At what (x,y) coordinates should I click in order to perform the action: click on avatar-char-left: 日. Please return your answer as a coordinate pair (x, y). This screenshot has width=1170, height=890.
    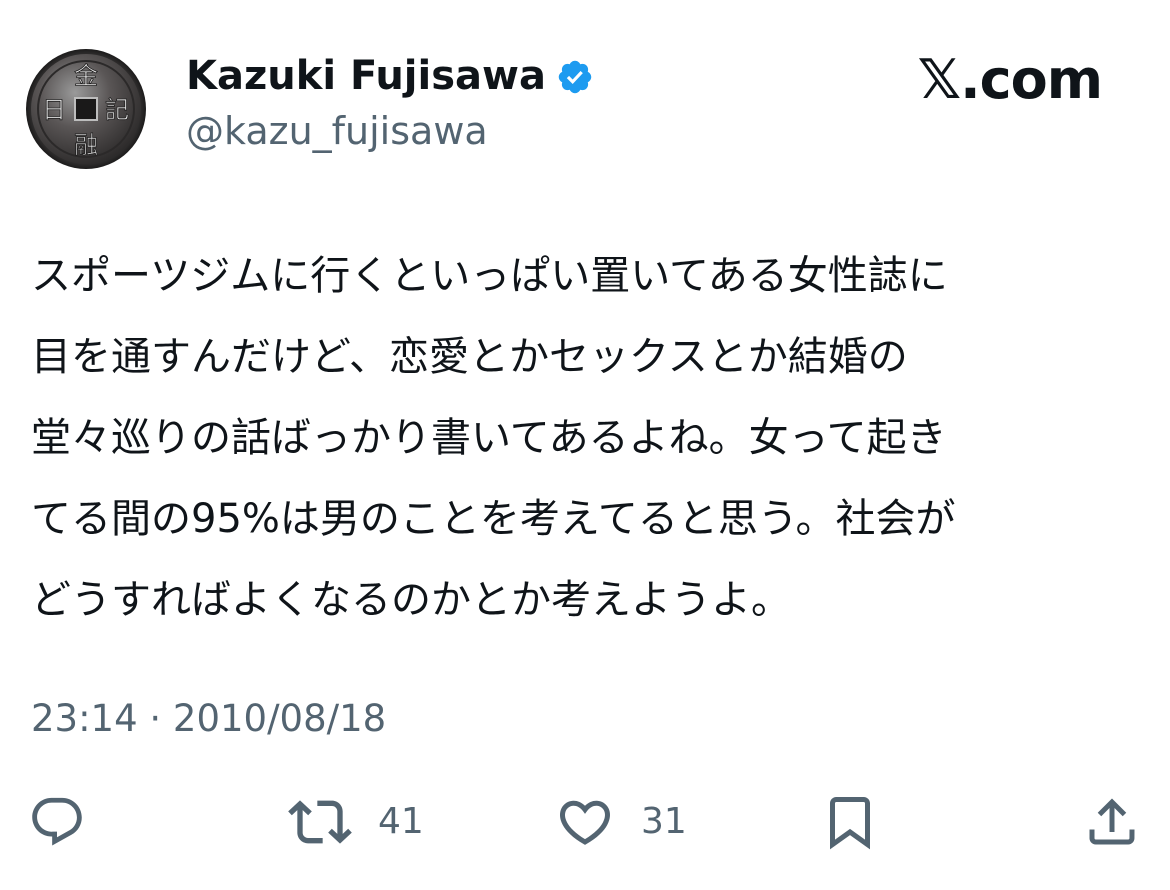
    Looking at the image, I should click on (54, 110).